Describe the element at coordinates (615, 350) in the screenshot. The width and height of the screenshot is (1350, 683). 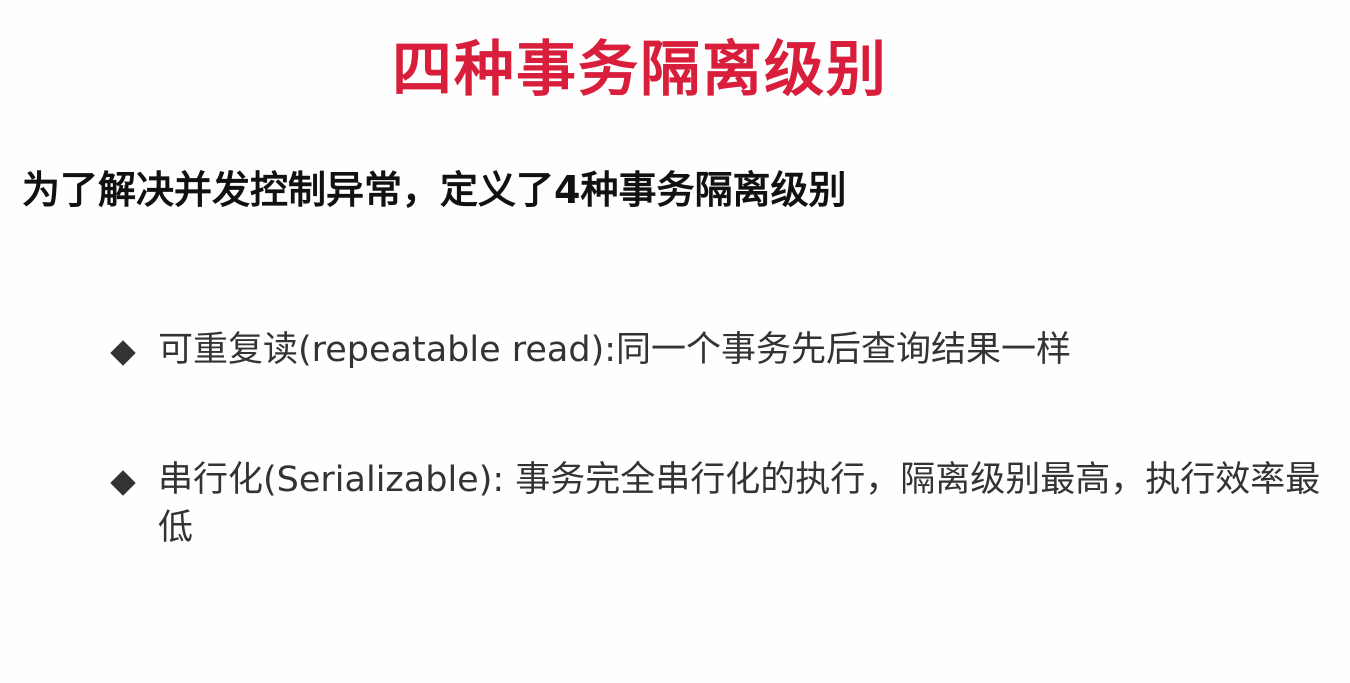
I see `bullet-text: 可重复读(repeatable read):同一个事务先后查询结果一样` at that location.